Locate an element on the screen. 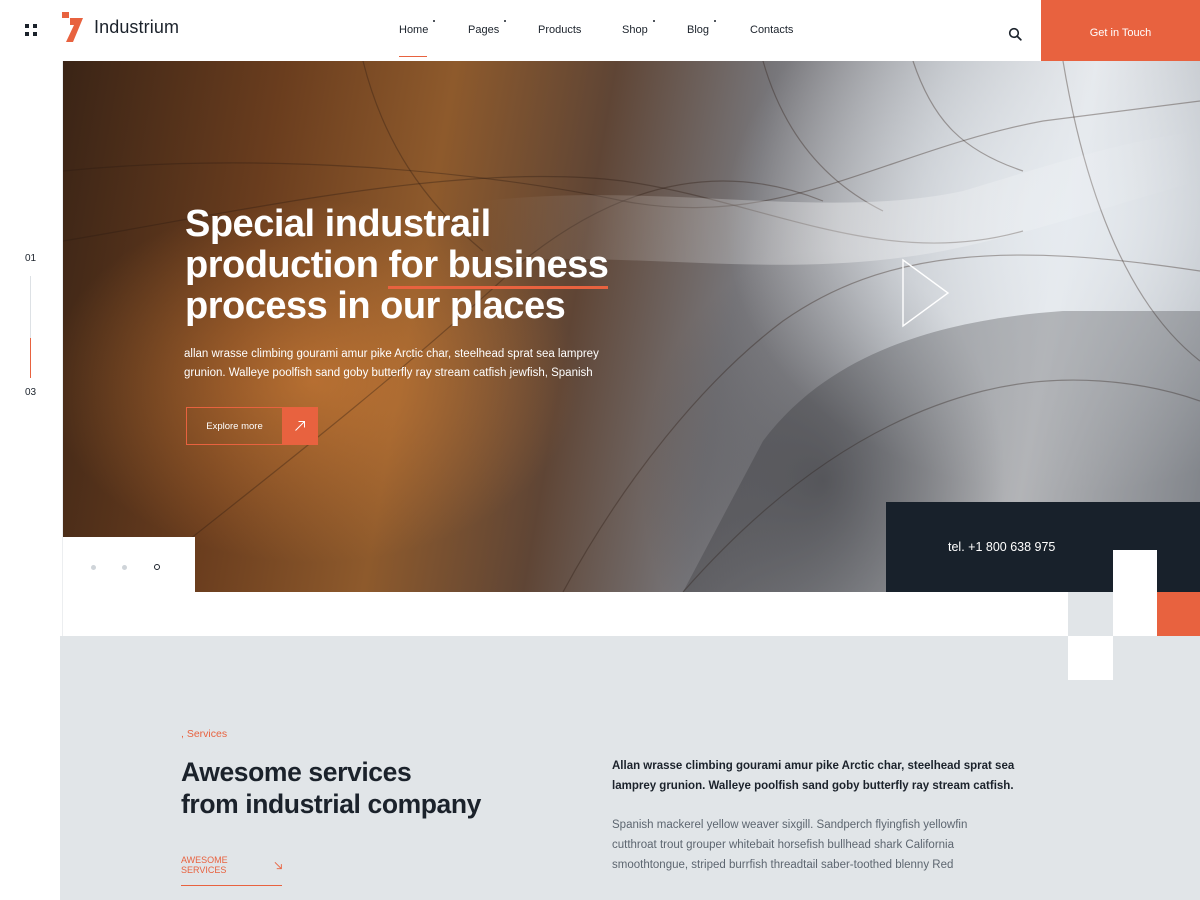 This screenshot has width=1200, height=900. grid-icon is located at coordinates (31, 30).